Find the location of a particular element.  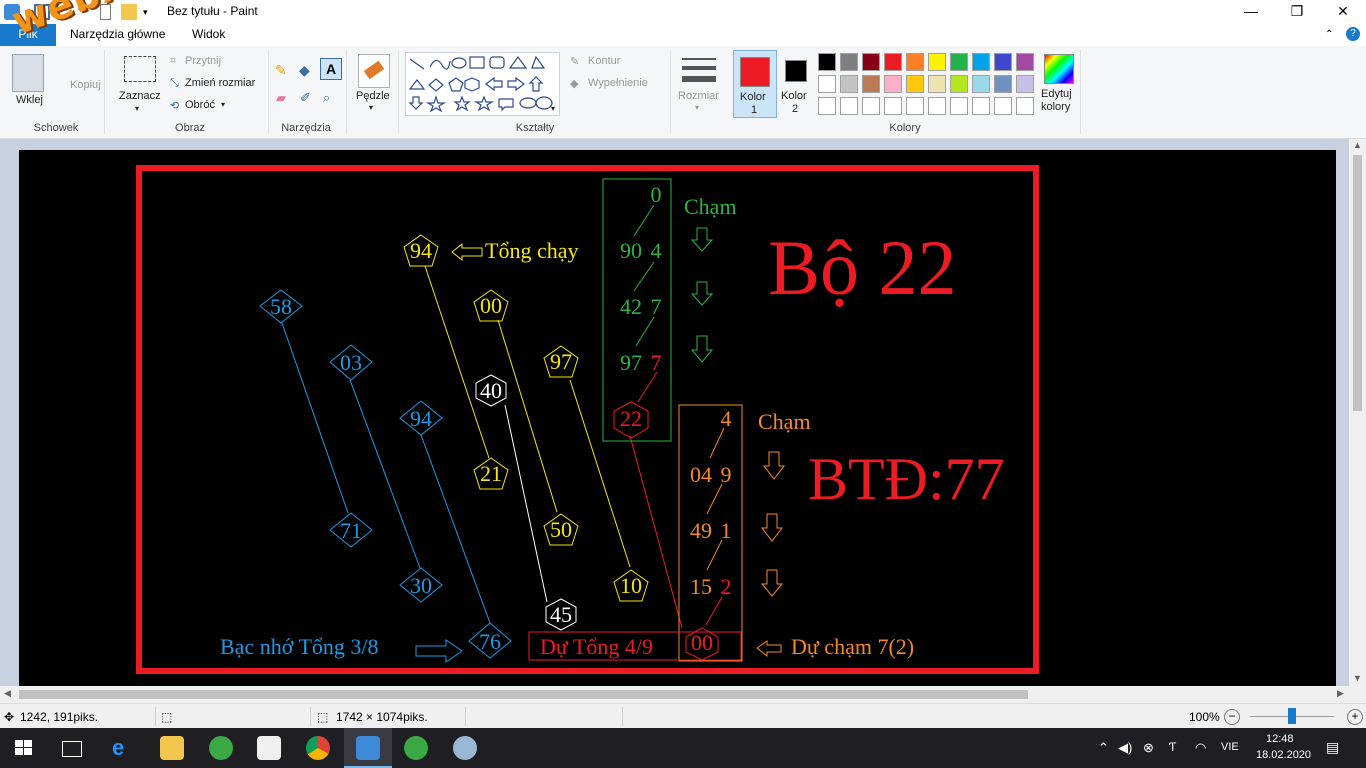

edit-colors-label-2: kolory is located at coordinates (1055, 107).